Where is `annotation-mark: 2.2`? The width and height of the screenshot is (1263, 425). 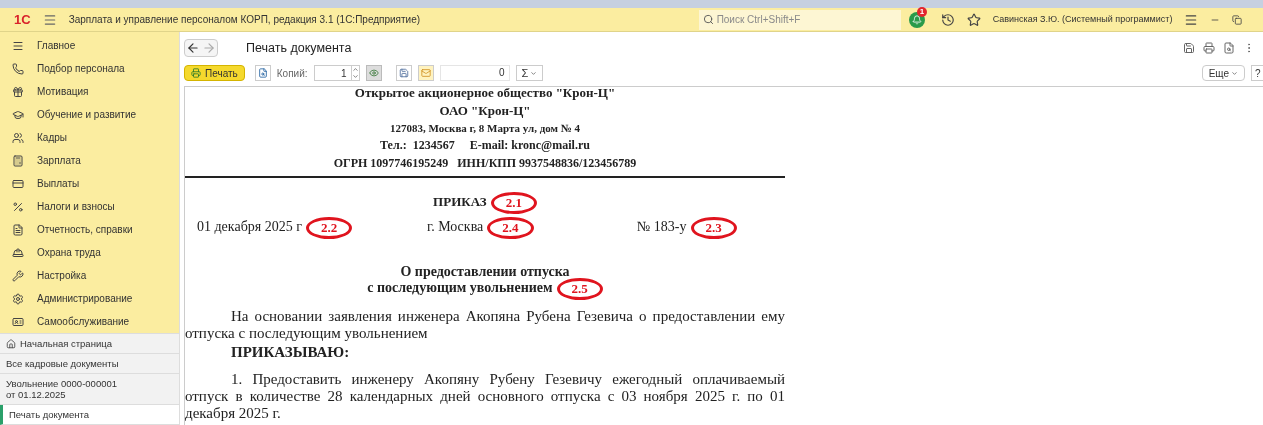 annotation-mark: 2.2 is located at coordinates (329, 227).